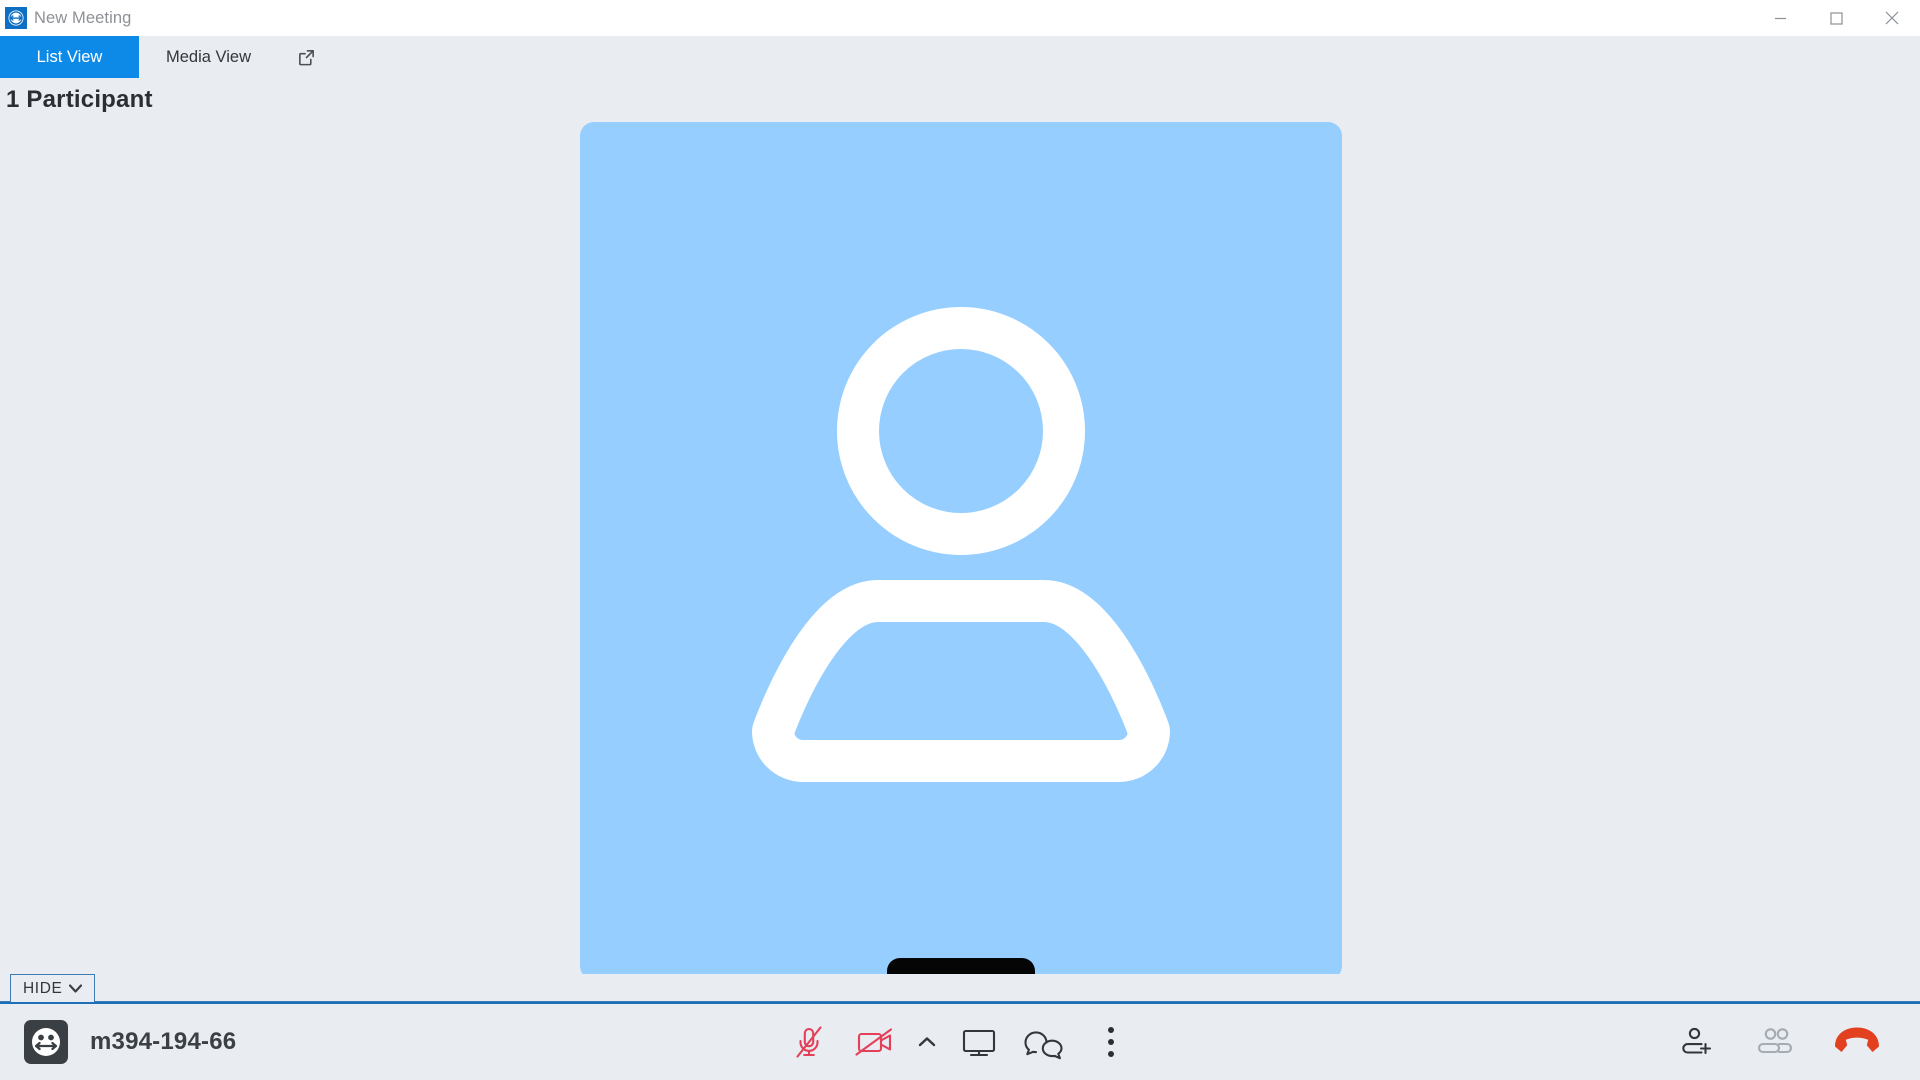 The width and height of the screenshot is (1920, 1080). I want to click on maximize-button, so click(1836, 18).